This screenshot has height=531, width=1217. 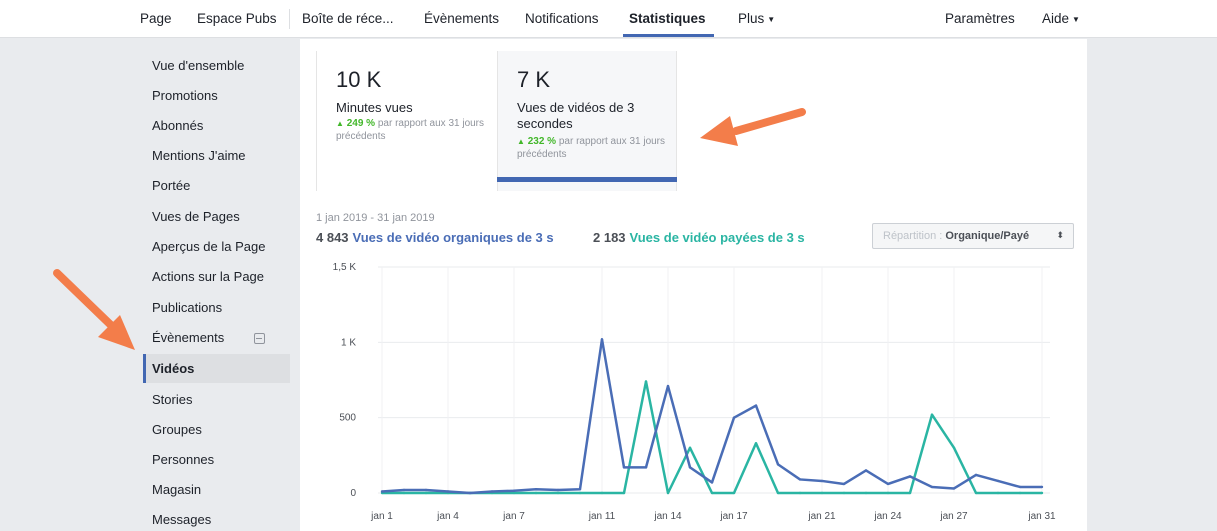 What do you see at coordinates (94, 309) in the screenshot?
I see `annotation-arrow-sidebar` at bounding box center [94, 309].